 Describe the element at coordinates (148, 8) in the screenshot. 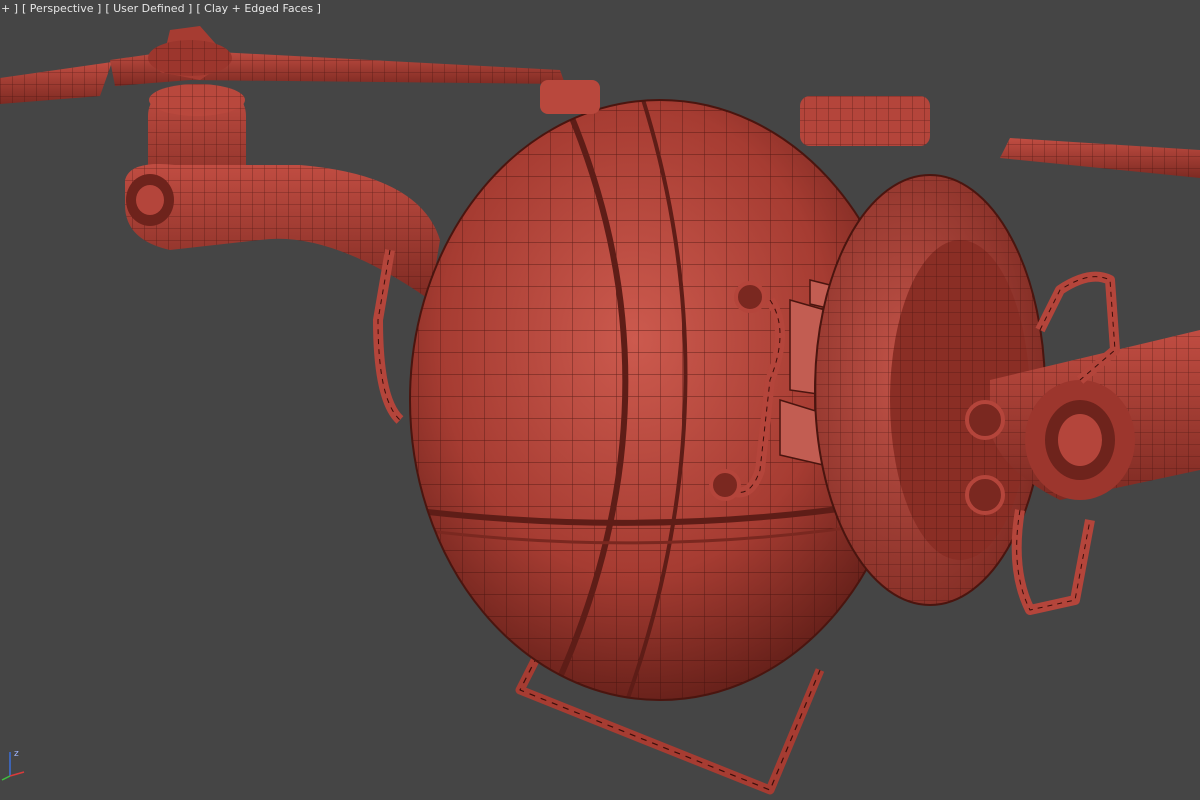

I see `viewport-shading-mode-menu: [ User Defined ]` at that location.